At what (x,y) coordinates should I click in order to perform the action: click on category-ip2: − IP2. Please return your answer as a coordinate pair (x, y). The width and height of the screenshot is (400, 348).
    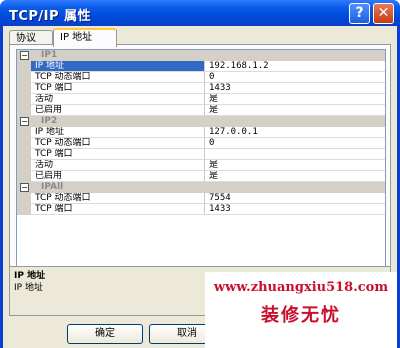
    Looking at the image, I should click on (201, 121).